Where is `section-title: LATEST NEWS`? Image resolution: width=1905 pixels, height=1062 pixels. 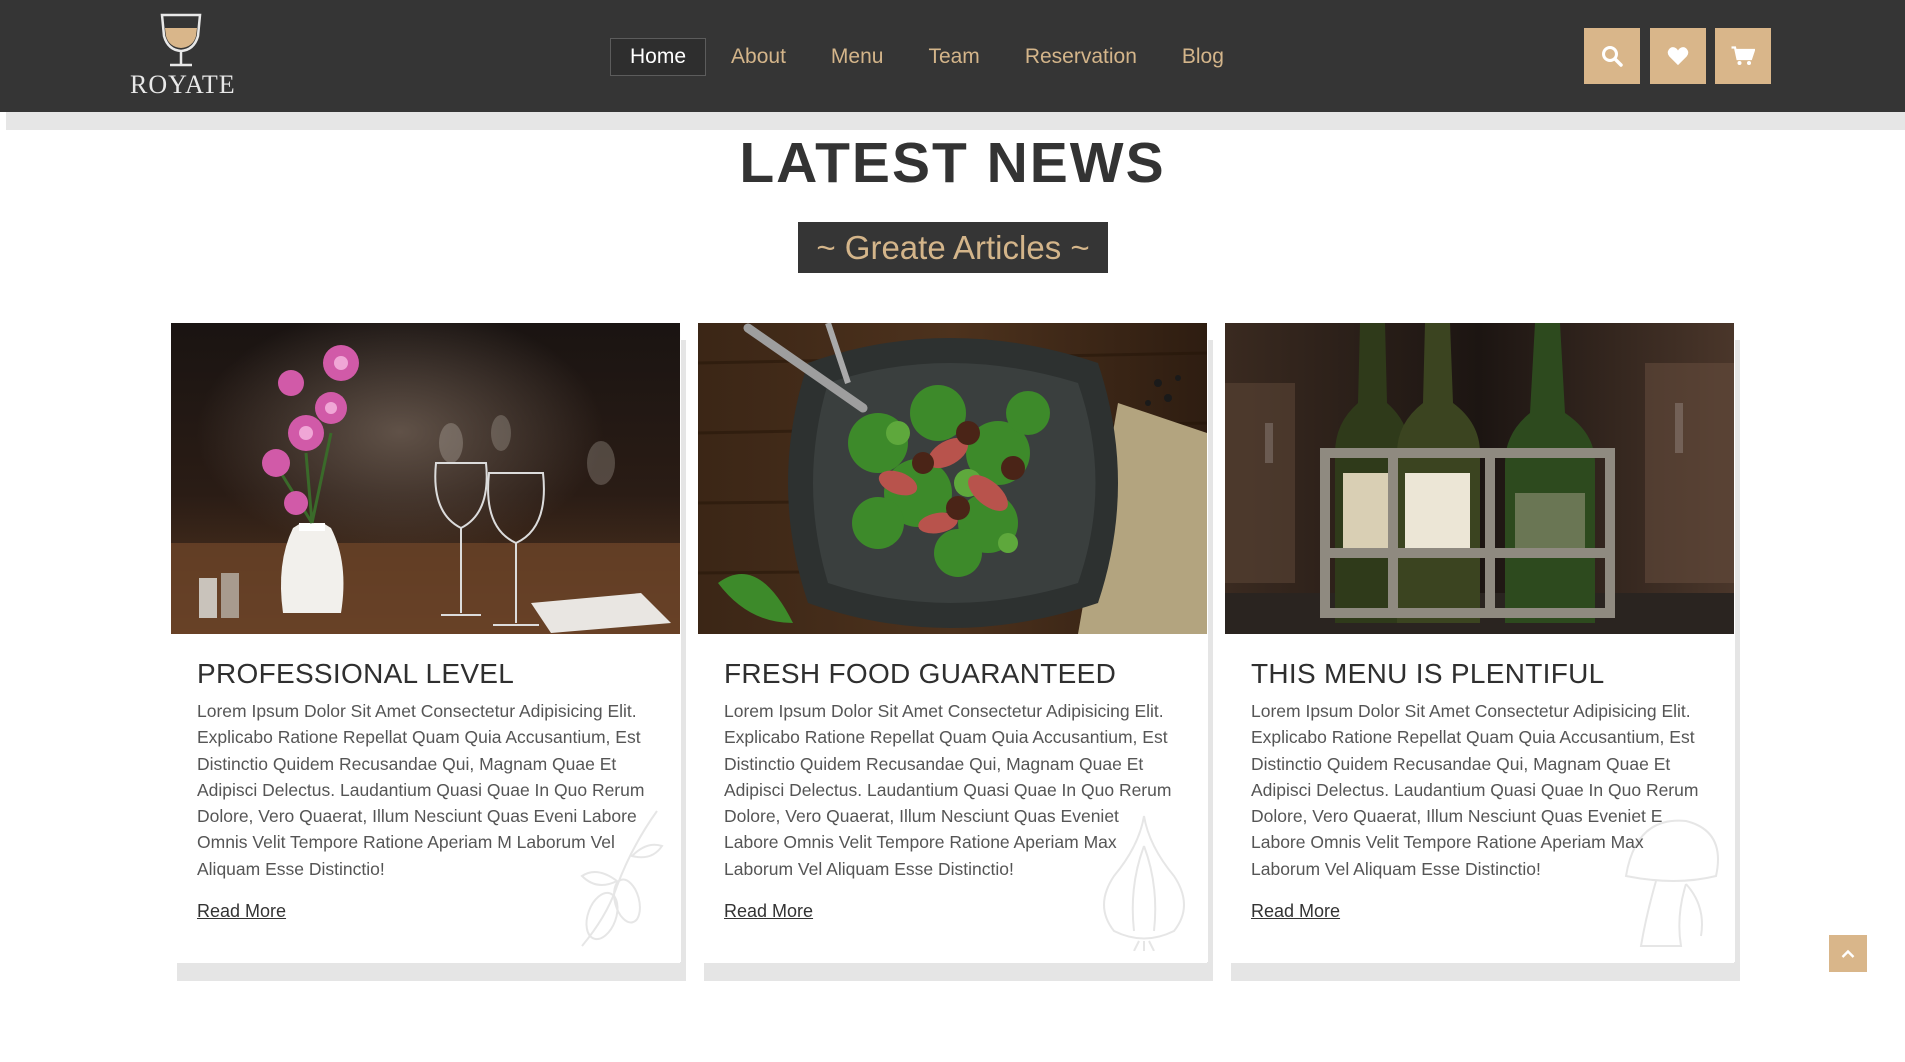
section-title: LATEST NEWS is located at coordinates (952, 163).